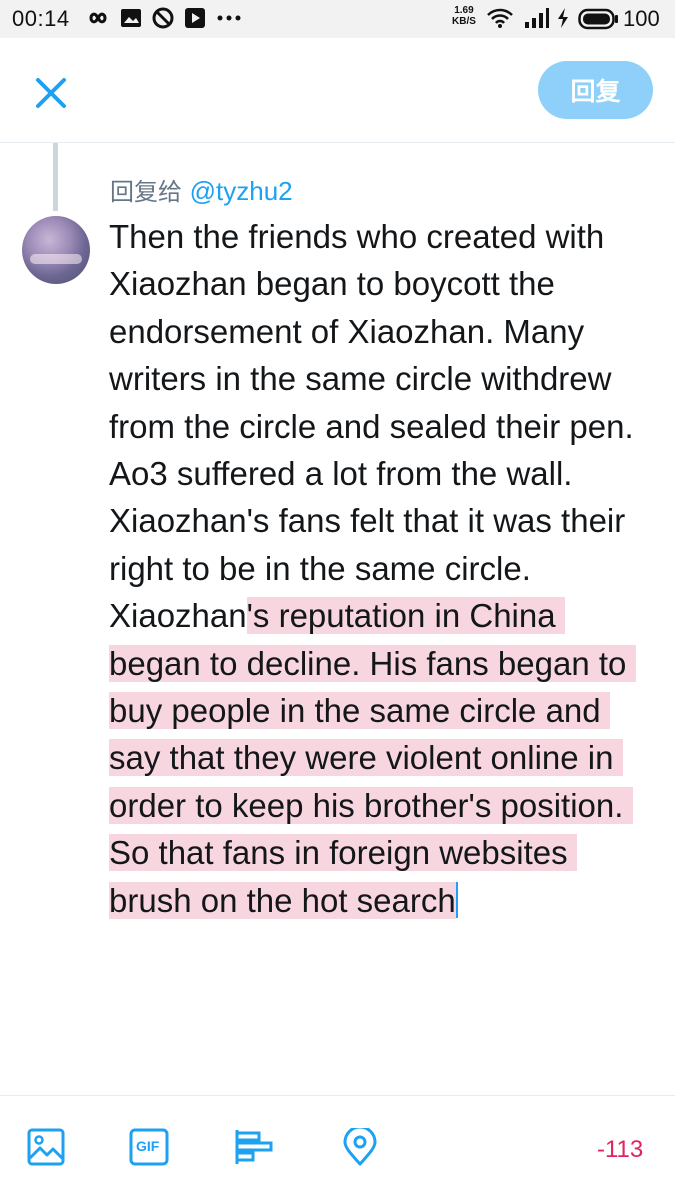 Image resolution: width=675 pixels, height=1201 pixels. Describe the element at coordinates (337, 19) in the screenshot. I see `status-bar: 00:14 1.69 KB/S 100` at that location.